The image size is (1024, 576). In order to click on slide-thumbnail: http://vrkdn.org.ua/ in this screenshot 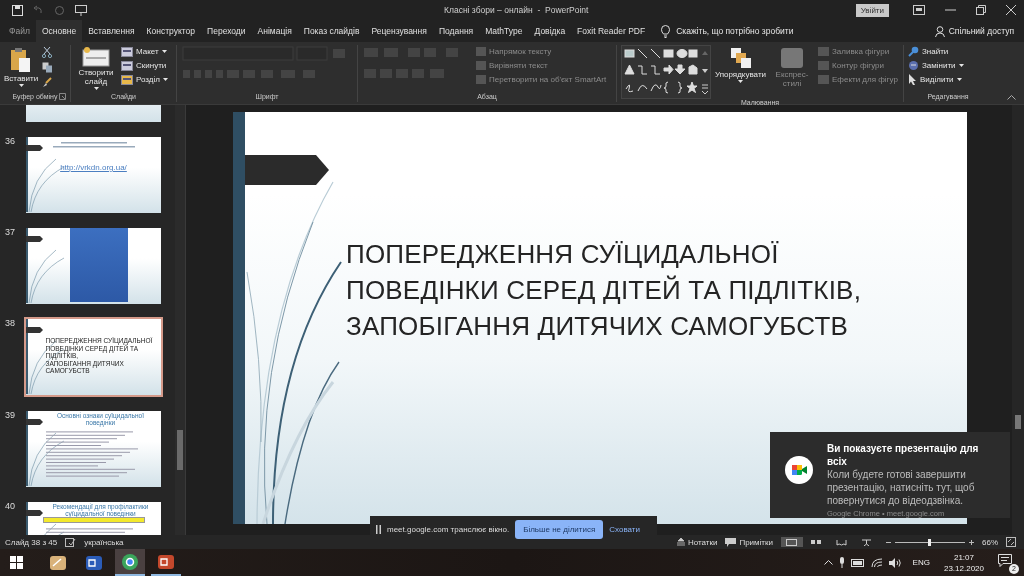, I will do `click(93, 175)`.